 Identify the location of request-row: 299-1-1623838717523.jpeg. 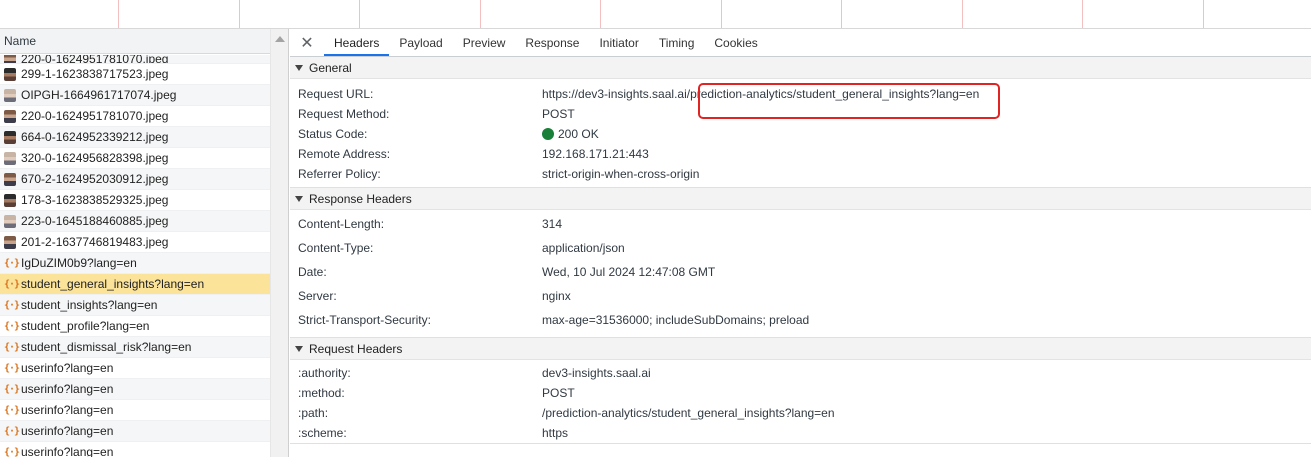
(135, 74).